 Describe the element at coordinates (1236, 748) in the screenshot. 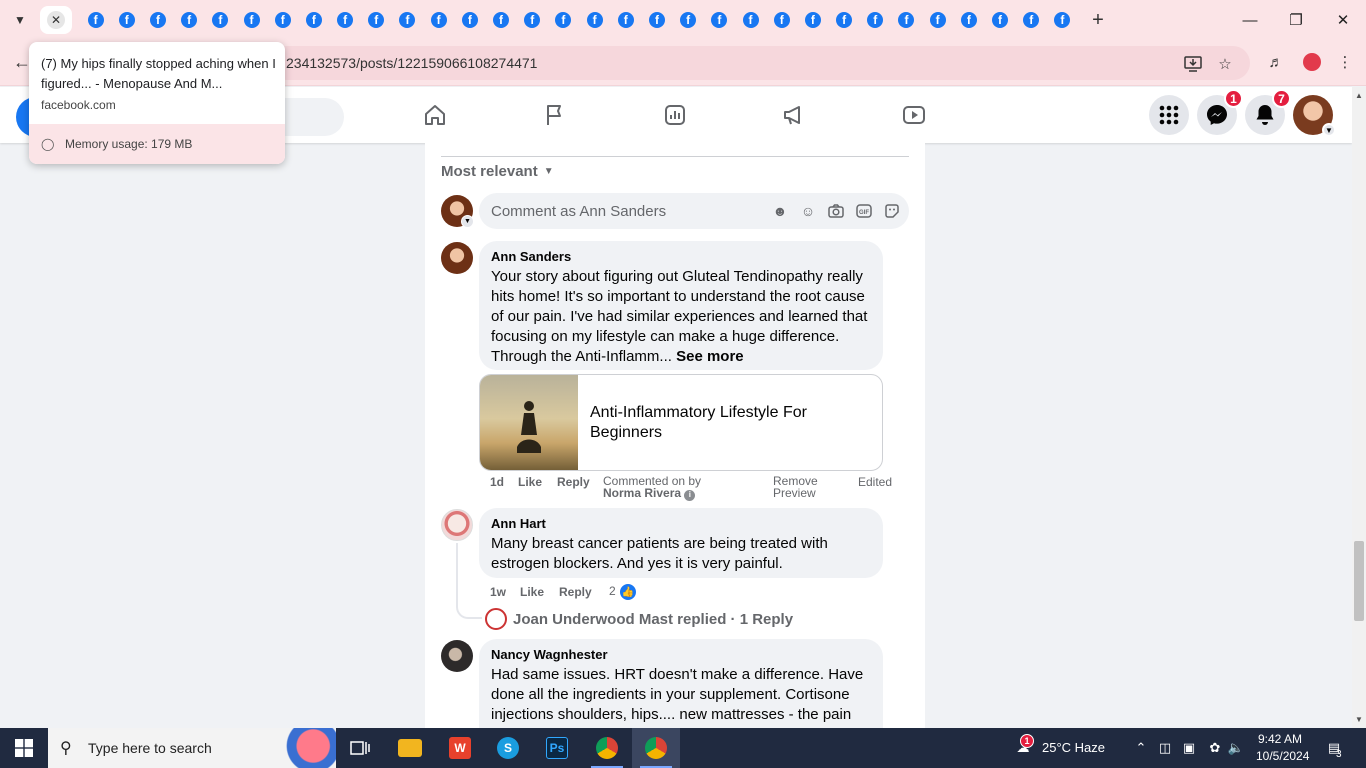

I see `volume-muted-icon: 🔈` at that location.